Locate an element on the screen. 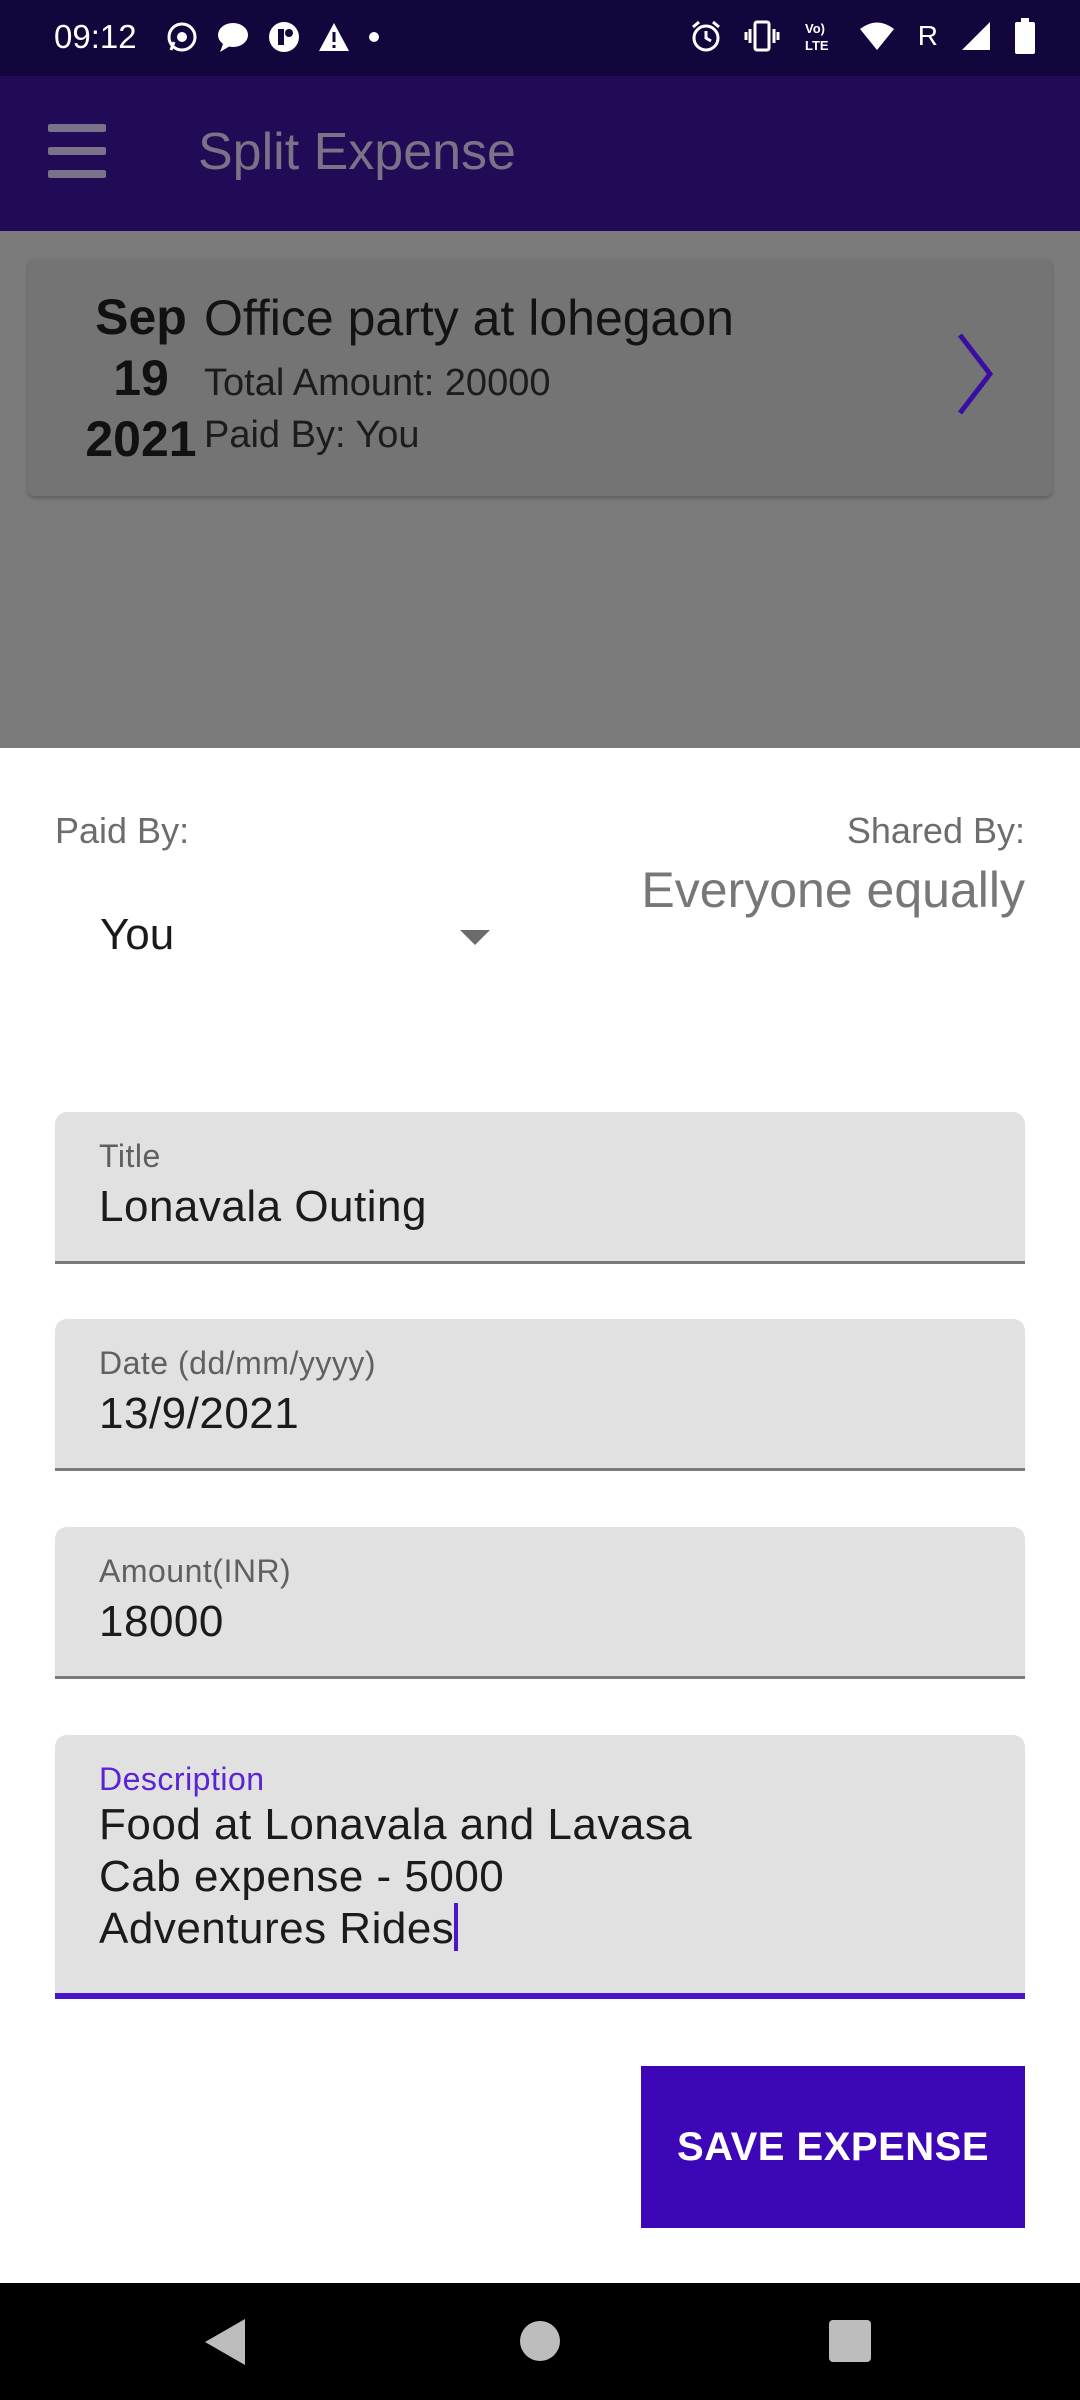  status-time: 09:12 is located at coordinates (95, 36).